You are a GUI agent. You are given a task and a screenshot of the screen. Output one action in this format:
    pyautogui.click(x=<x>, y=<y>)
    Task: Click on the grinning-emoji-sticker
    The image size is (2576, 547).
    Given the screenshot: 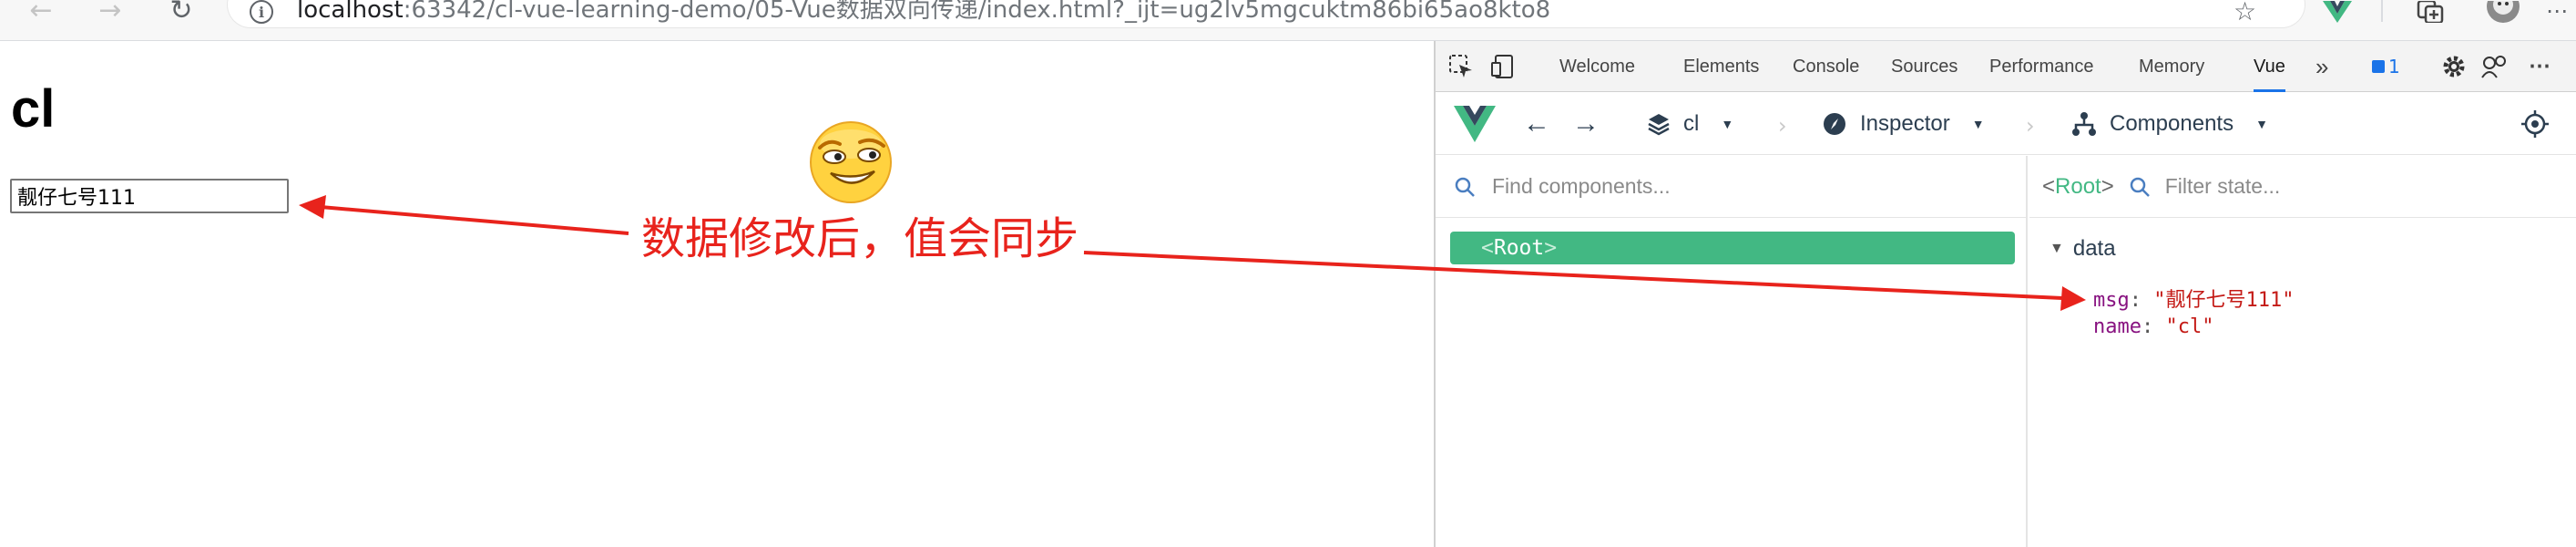 What is the action you would take?
    pyautogui.click(x=851, y=162)
    